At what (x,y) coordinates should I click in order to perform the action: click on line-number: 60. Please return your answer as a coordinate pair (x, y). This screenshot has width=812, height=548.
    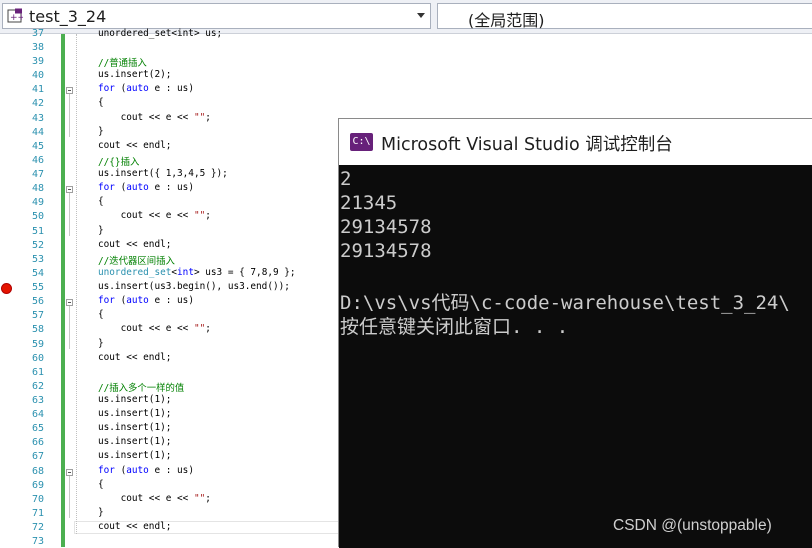
    Looking at the image, I should click on (37, 358).